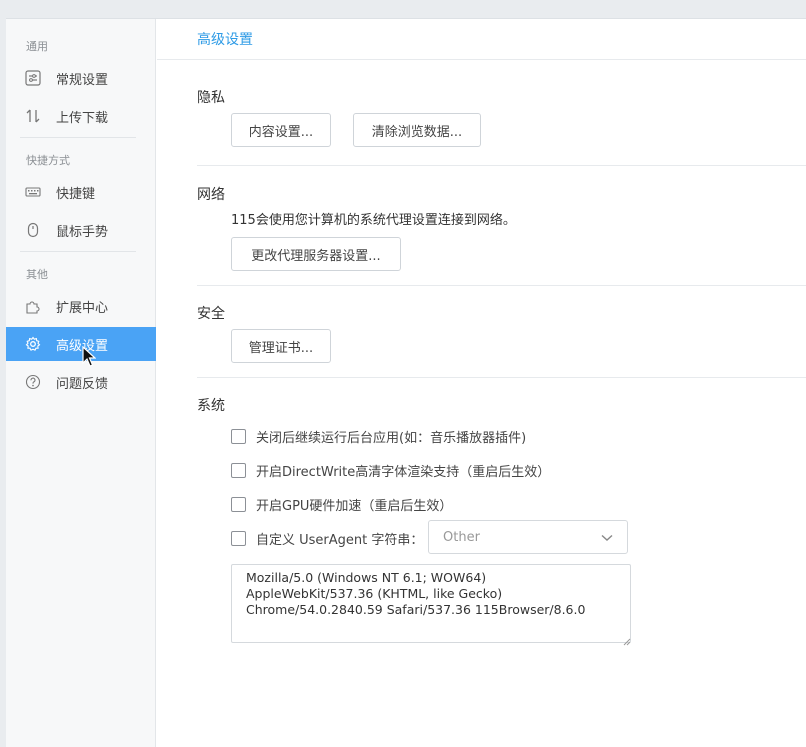 The image size is (806, 747). What do you see at coordinates (33, 344) in the screenshot?
I see `gear-icon` at bounding box center [33, 344].